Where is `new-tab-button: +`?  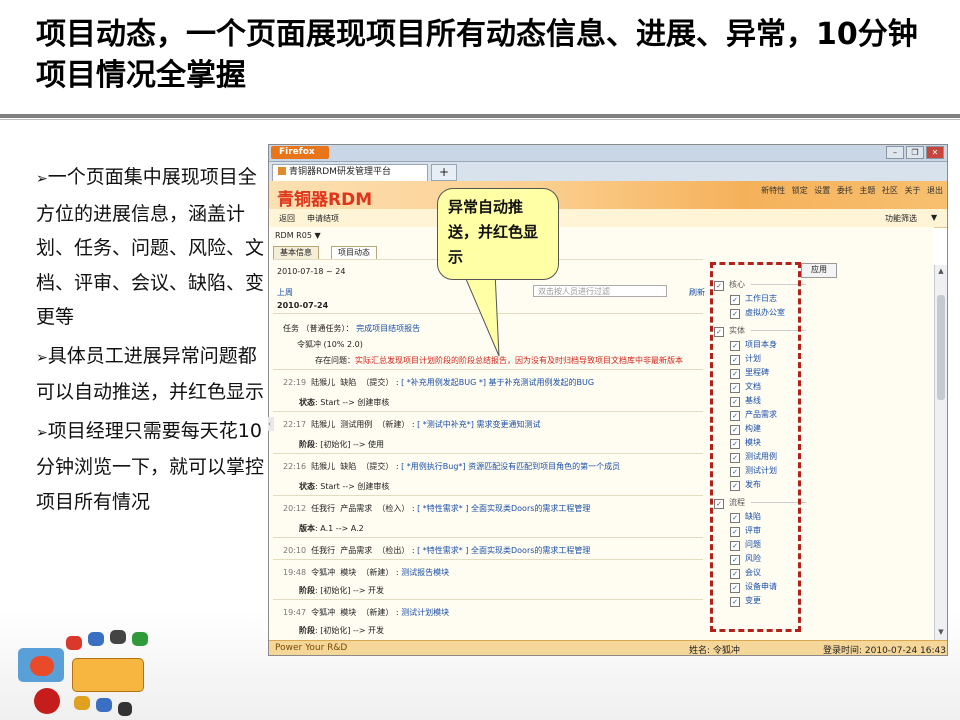
new-tab-button: + is located at coordinates (444, 172).